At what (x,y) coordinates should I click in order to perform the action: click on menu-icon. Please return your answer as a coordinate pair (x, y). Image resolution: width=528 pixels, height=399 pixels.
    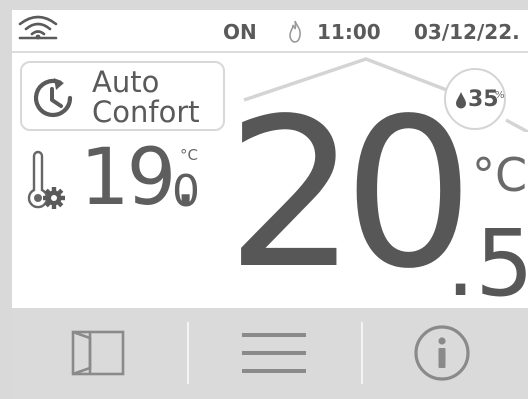
    Looking at the image, I should click on (274, 353).